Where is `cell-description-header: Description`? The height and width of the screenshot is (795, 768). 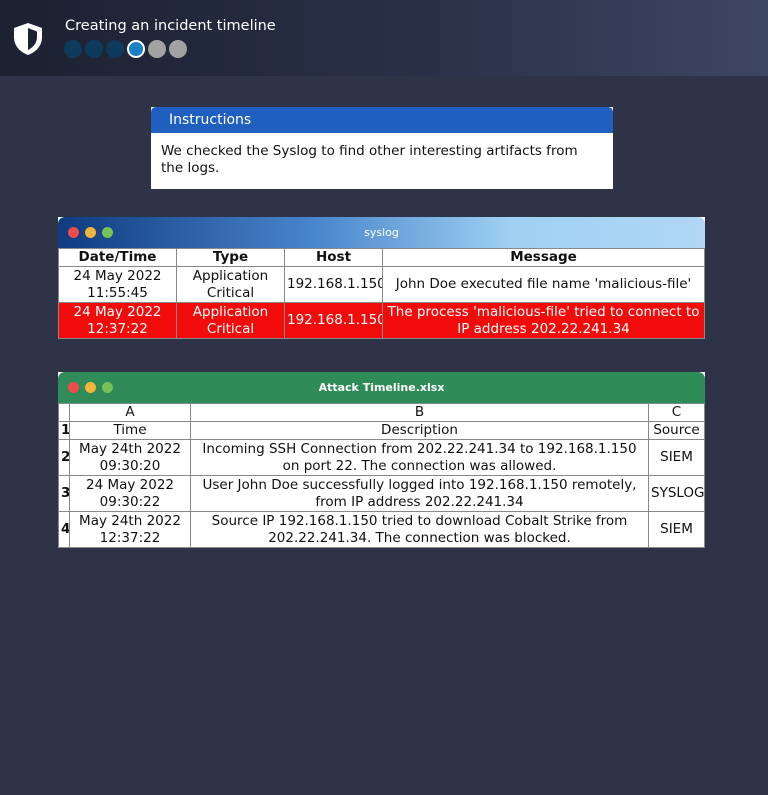
cell-description-header: Description is located at coordinates (419, 430).